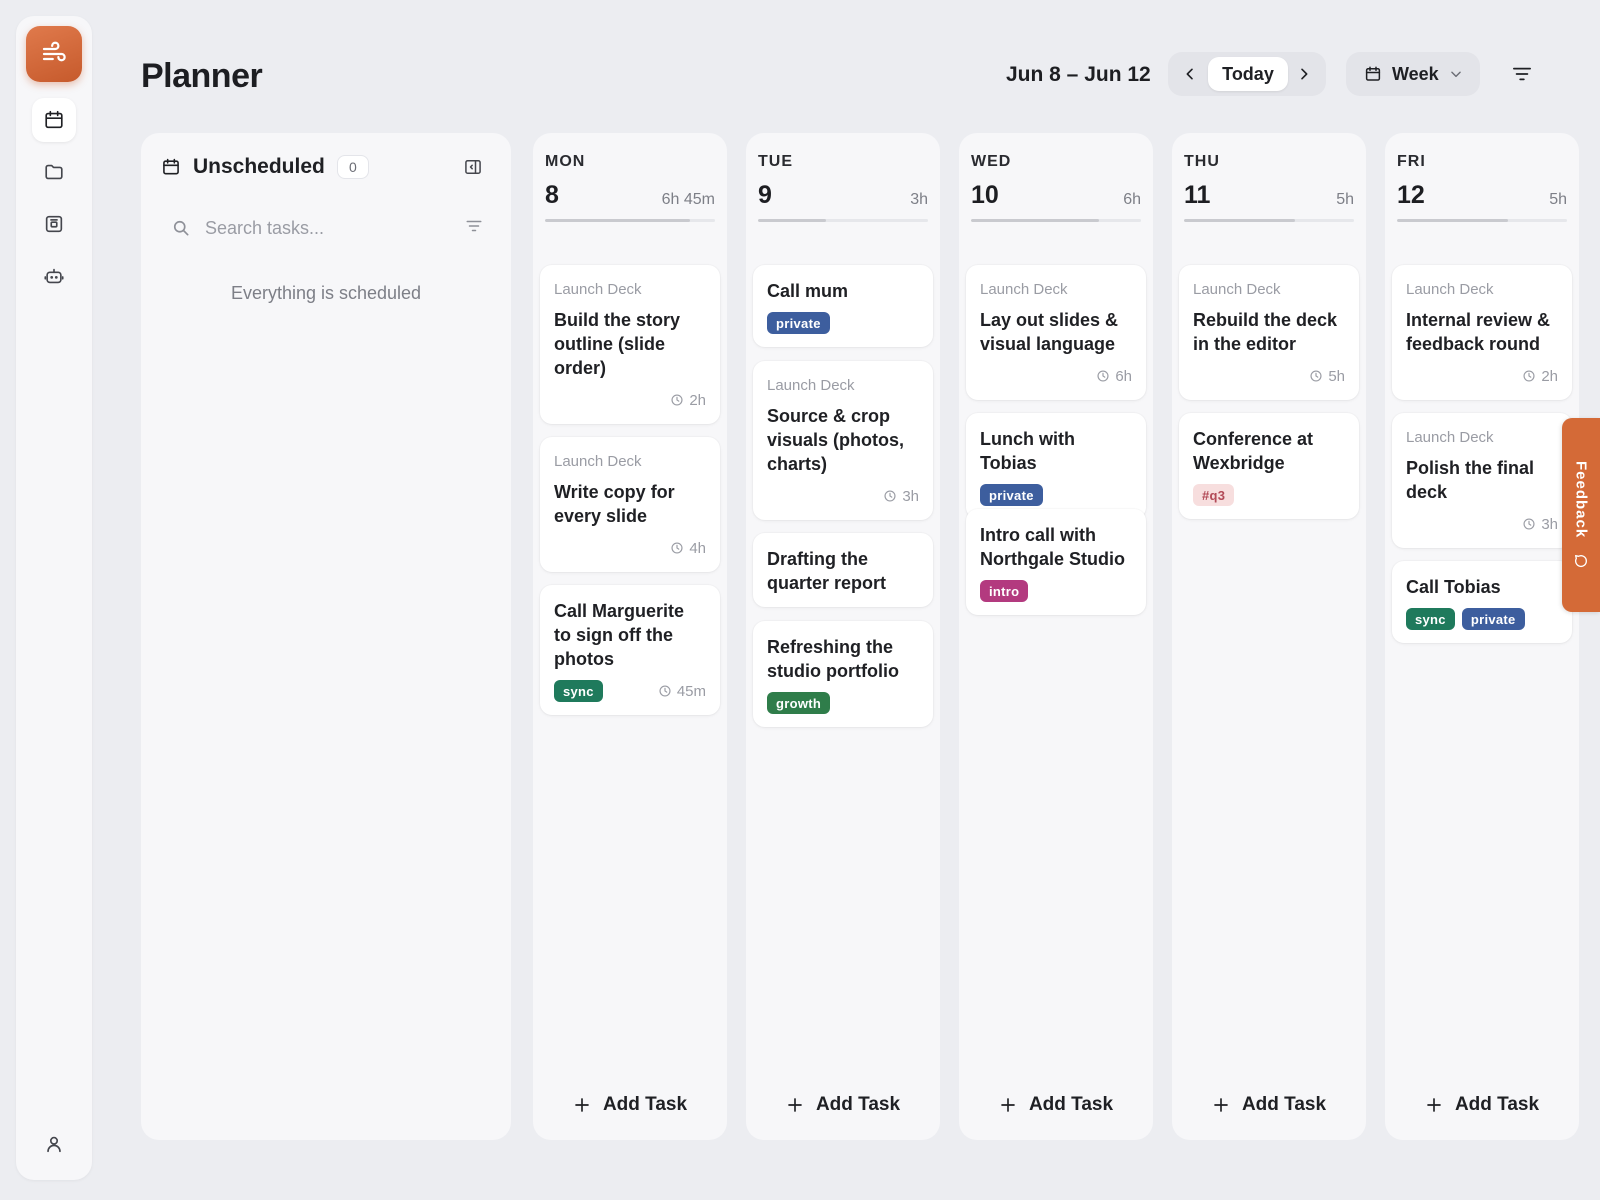  I want to click on task-project: Launch Deck, so click(1450, 289).